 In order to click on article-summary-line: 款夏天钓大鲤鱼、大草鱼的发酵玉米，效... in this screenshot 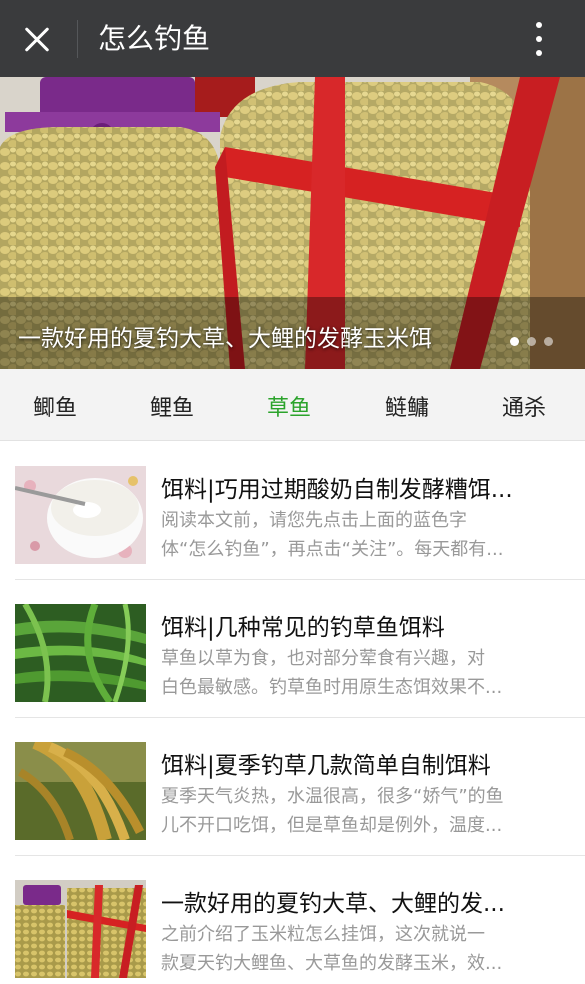, I will do `click(332, 963)`.